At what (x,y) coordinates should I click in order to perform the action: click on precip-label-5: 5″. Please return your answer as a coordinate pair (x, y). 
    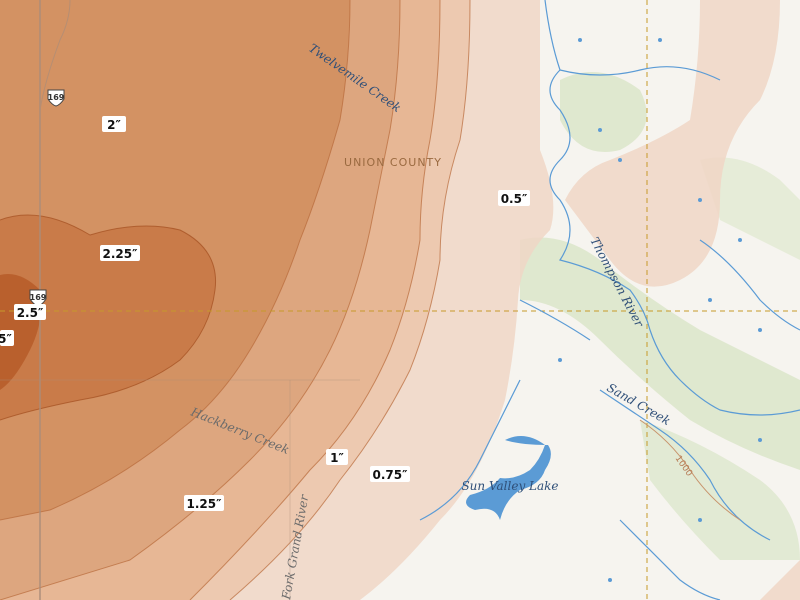
    Looking at the image, I should click on (7, 338).